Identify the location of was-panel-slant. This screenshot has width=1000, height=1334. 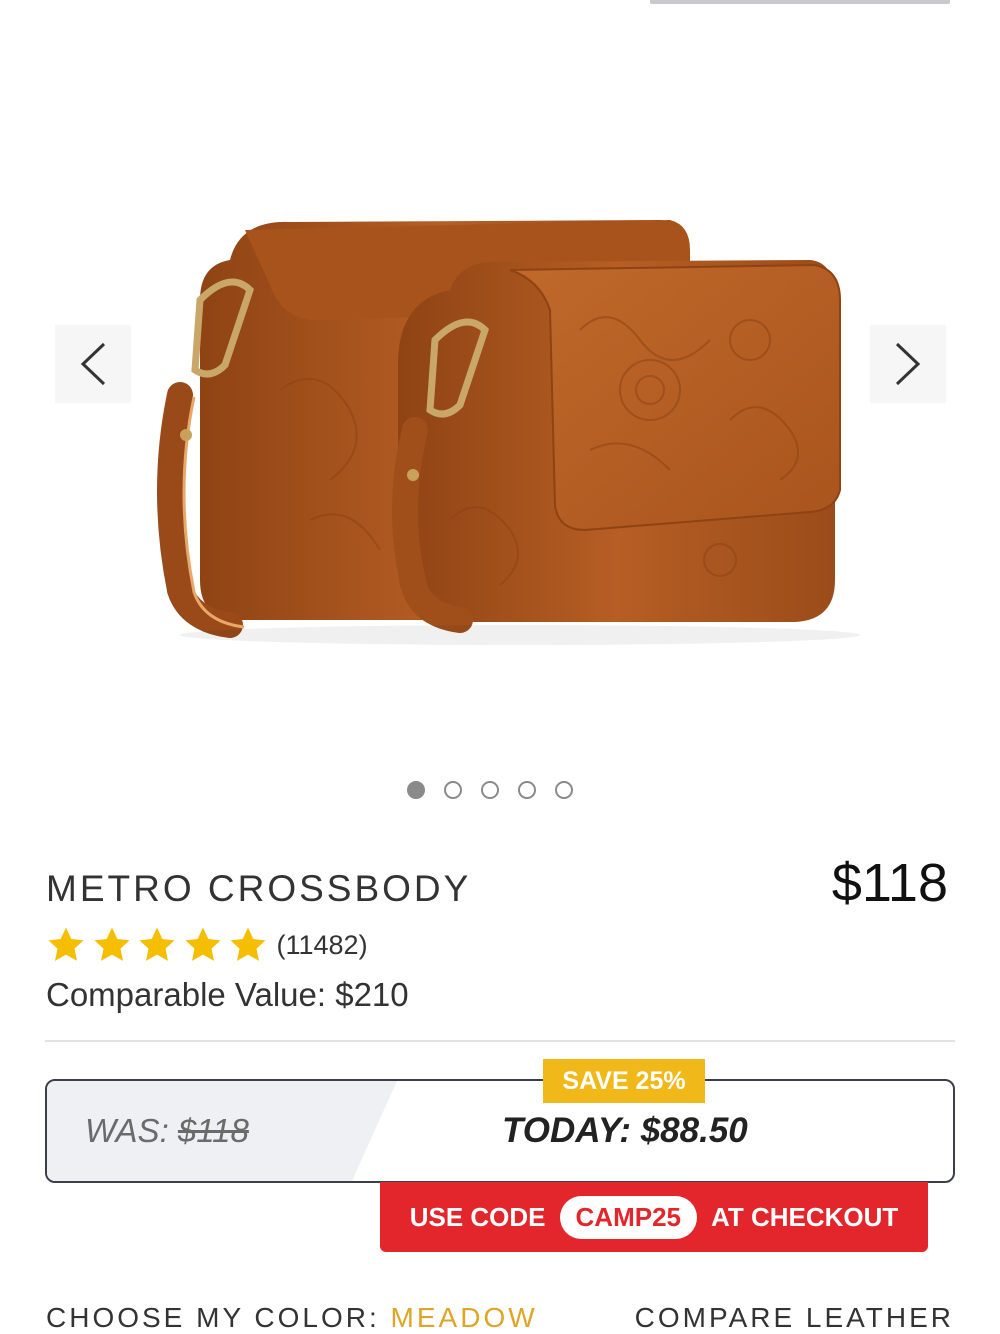
(372, 1131).